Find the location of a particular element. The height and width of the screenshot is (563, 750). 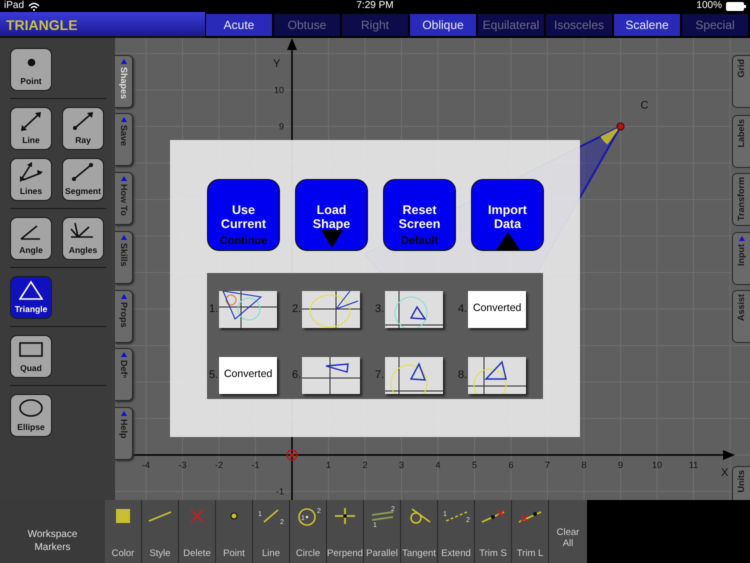

tick-label: 11 is located at coordinates (693, 465).